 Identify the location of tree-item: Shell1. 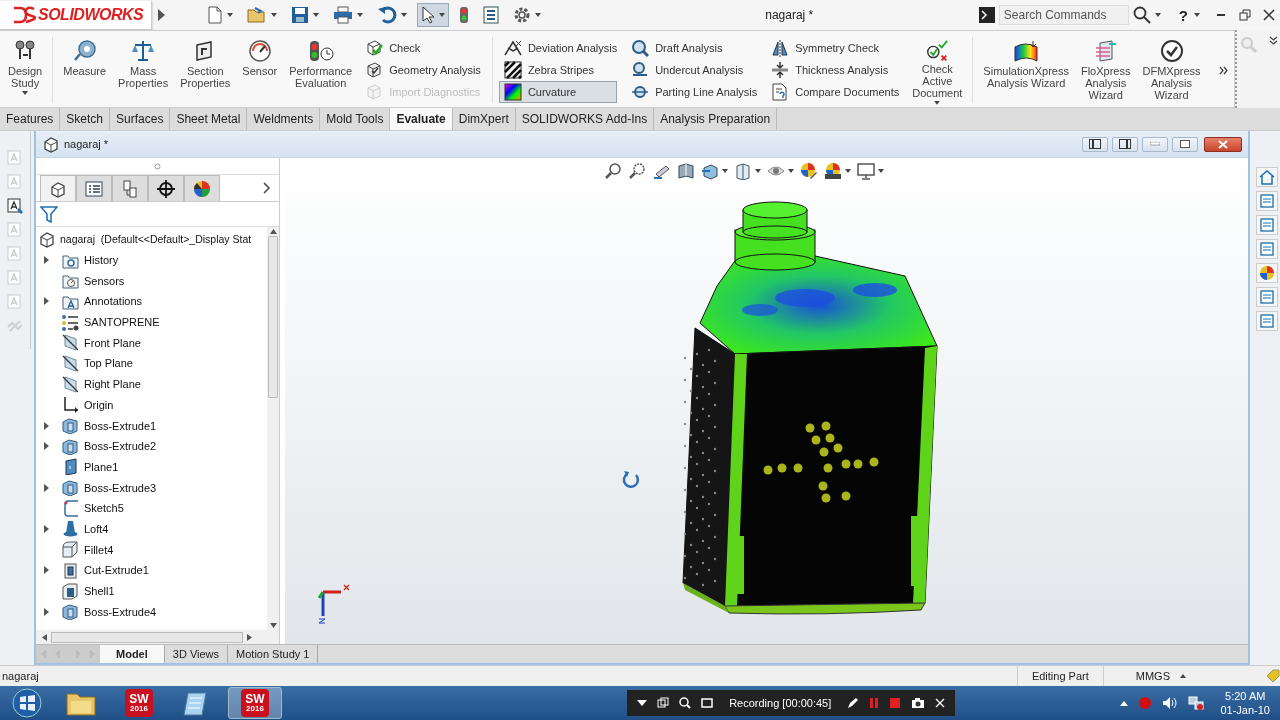
(99, 591).